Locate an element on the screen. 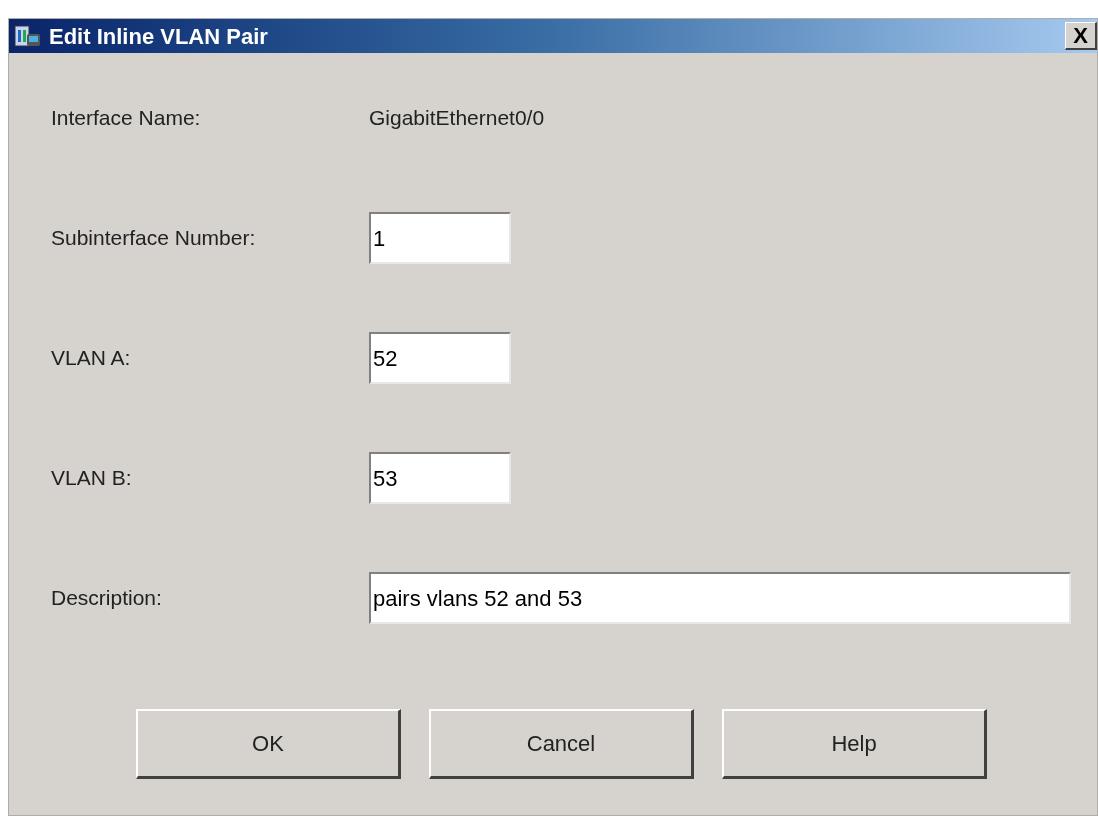 This screenshot has height=816, width=1098. dialog-button: OK is located at coordinates (268, 744).